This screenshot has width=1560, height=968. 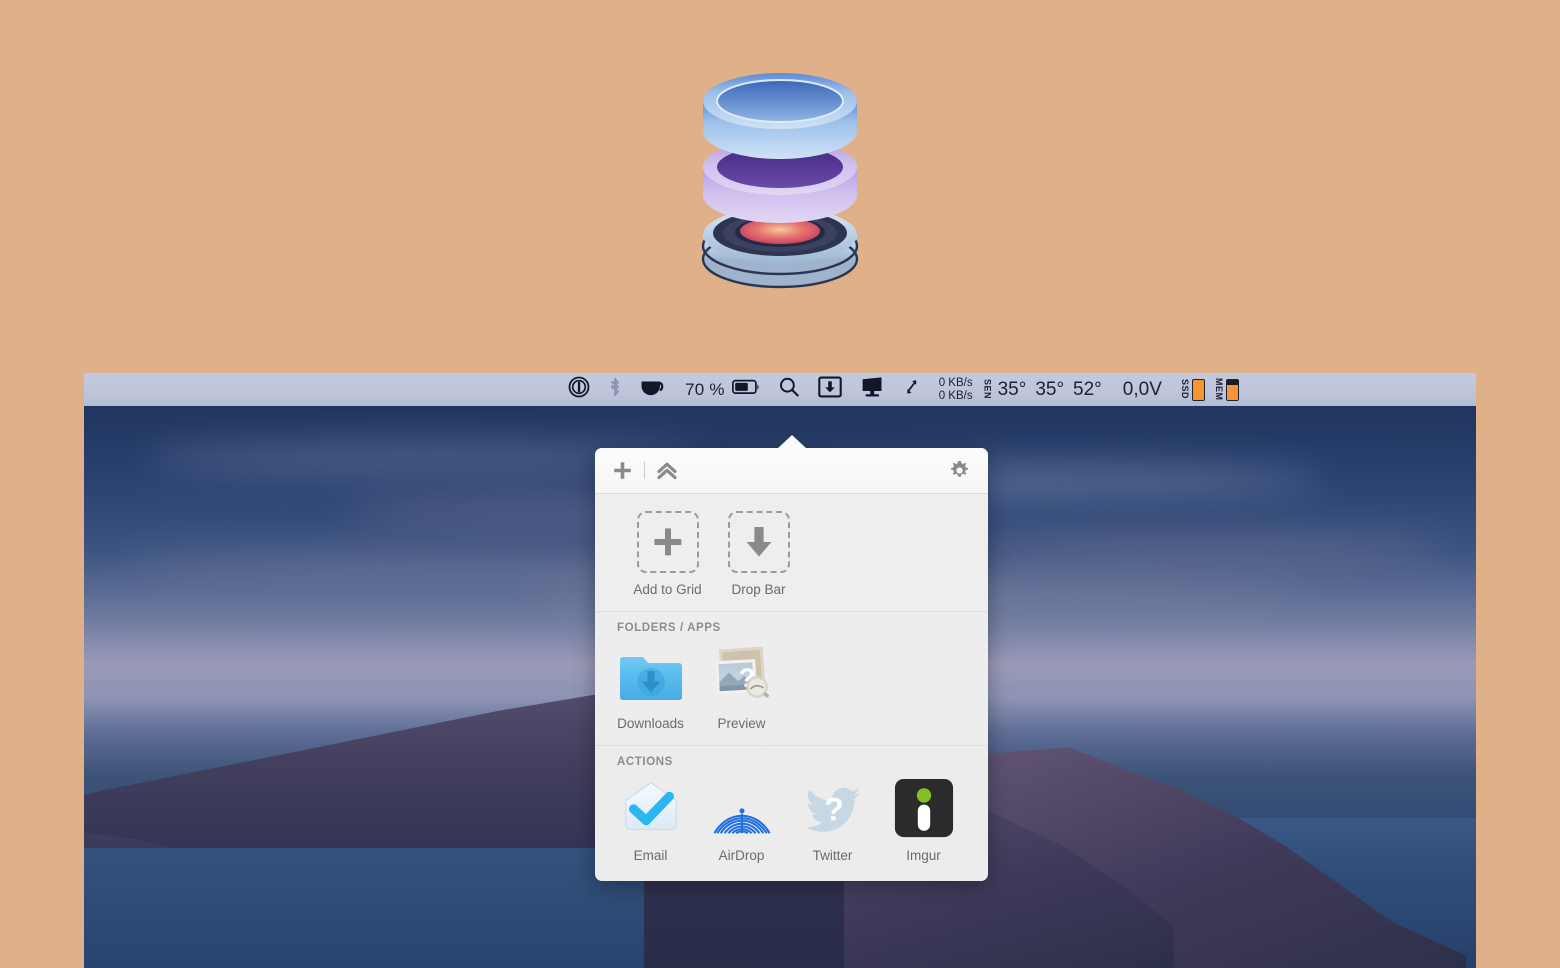 I want to click on dropzone-icon, so click(x=829, y=389).